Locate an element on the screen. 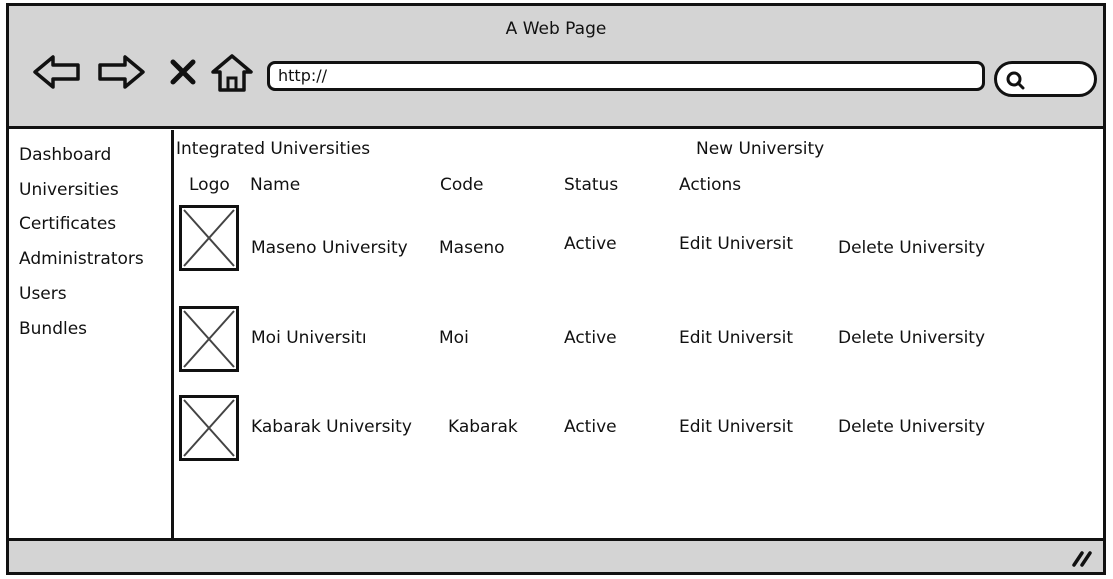  column-header-code: Code is located at coordinates (462, 185).